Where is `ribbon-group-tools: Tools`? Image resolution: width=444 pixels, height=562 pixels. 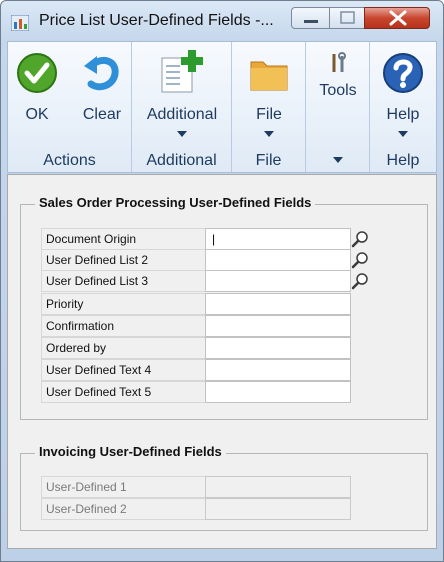
ribbon-group-tools: Tools is located at coordinates (338, 107).